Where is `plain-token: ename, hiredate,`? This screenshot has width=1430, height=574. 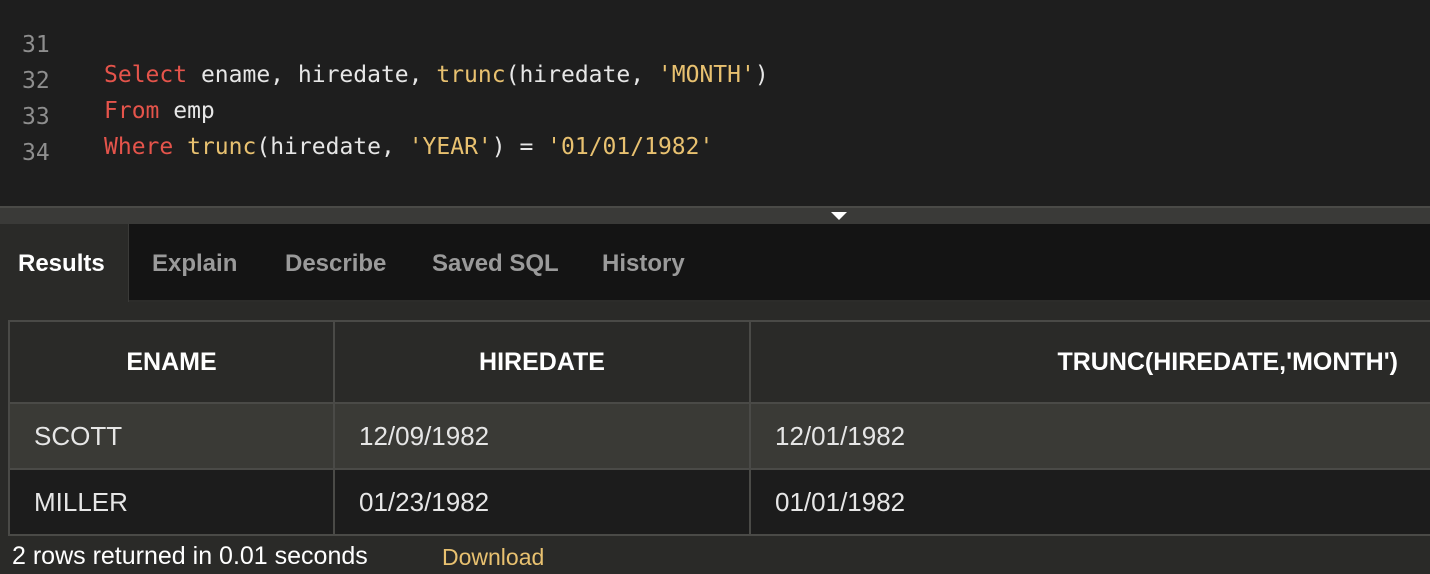 plain-token: ename, hiredate, is located at coordinates (312, 75).